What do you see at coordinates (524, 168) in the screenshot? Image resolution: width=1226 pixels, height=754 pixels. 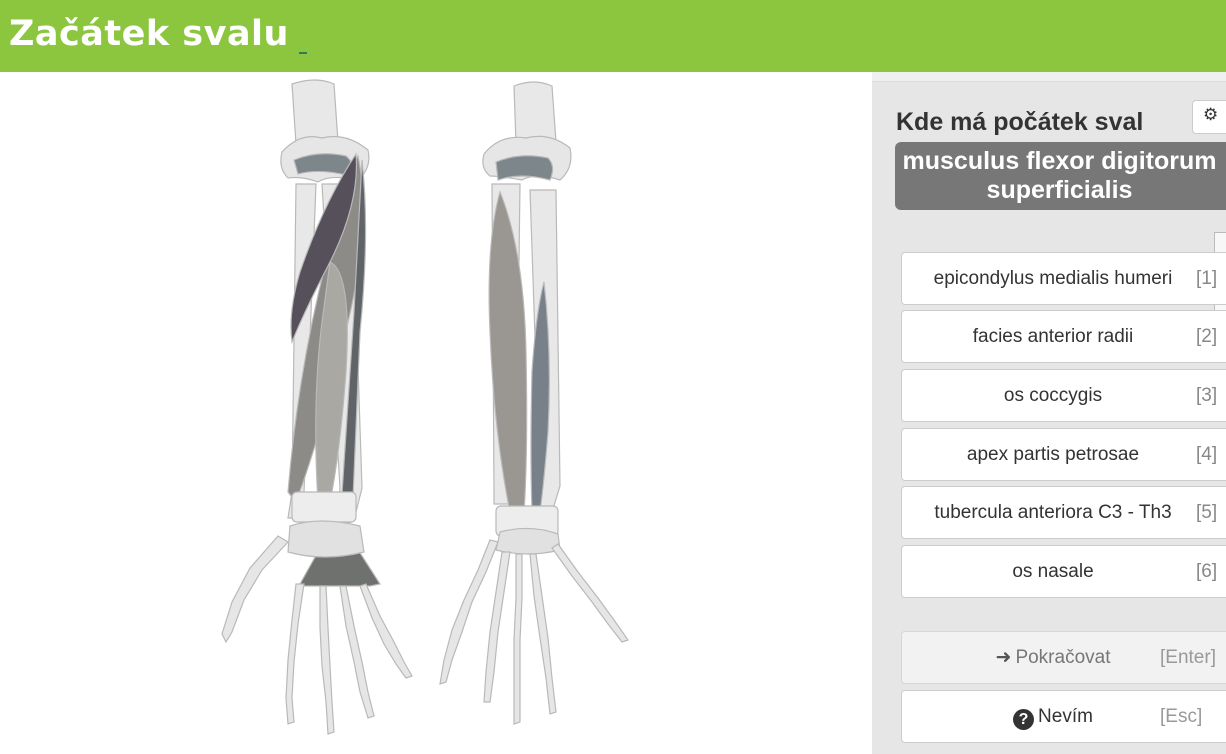 I see `right-elbow-cartilage` at bounding box center [524, 168].